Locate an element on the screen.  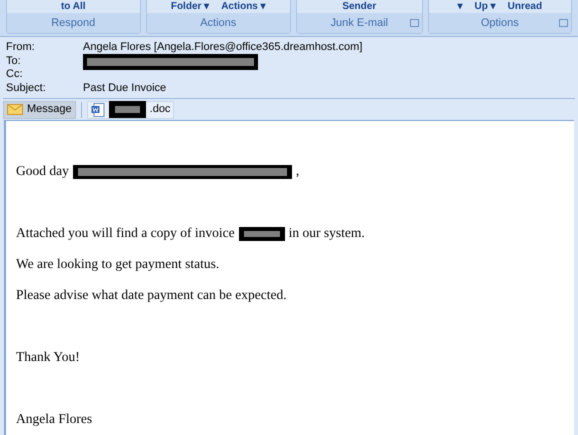
ribbon-button: Folder ▾ is located at coordinates (190, 6).